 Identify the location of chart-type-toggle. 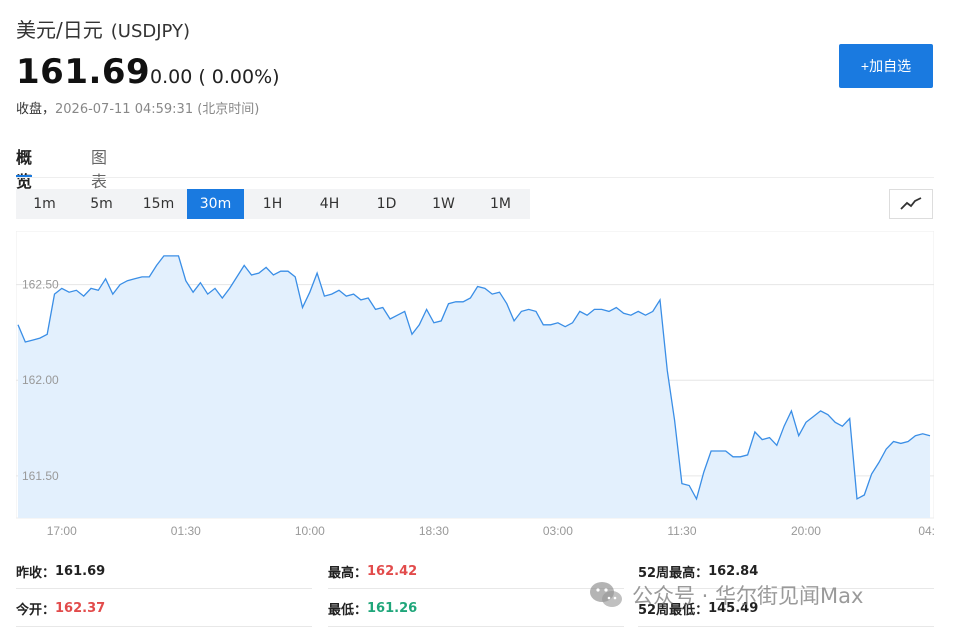
(911, 204).